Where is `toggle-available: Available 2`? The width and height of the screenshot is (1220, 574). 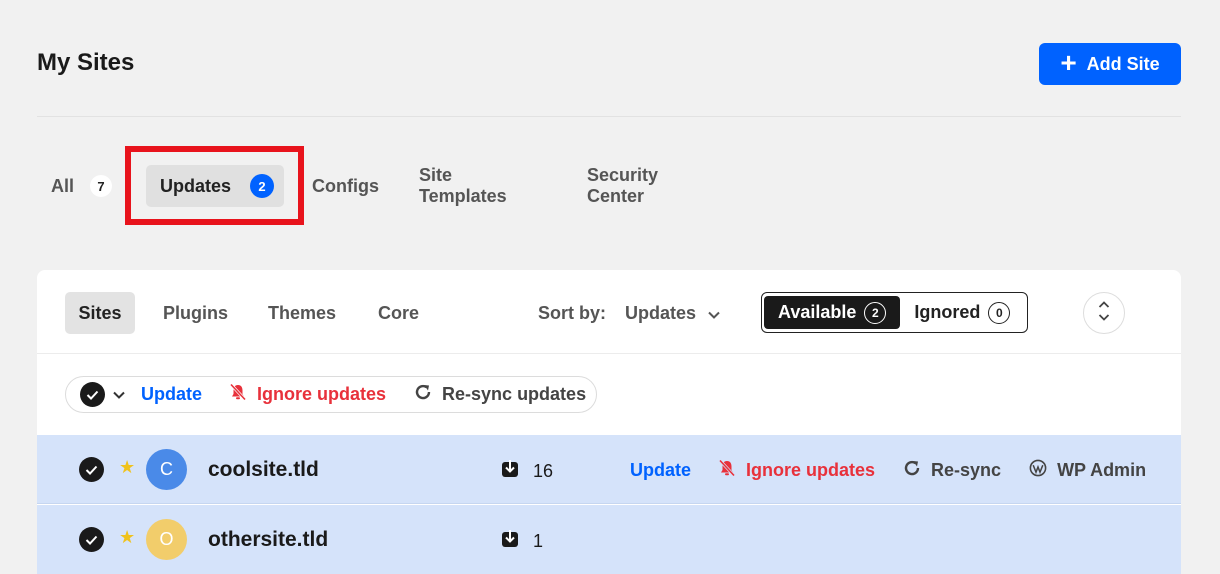 toggle-available: Available 2 is located at coordinates (832, 312).